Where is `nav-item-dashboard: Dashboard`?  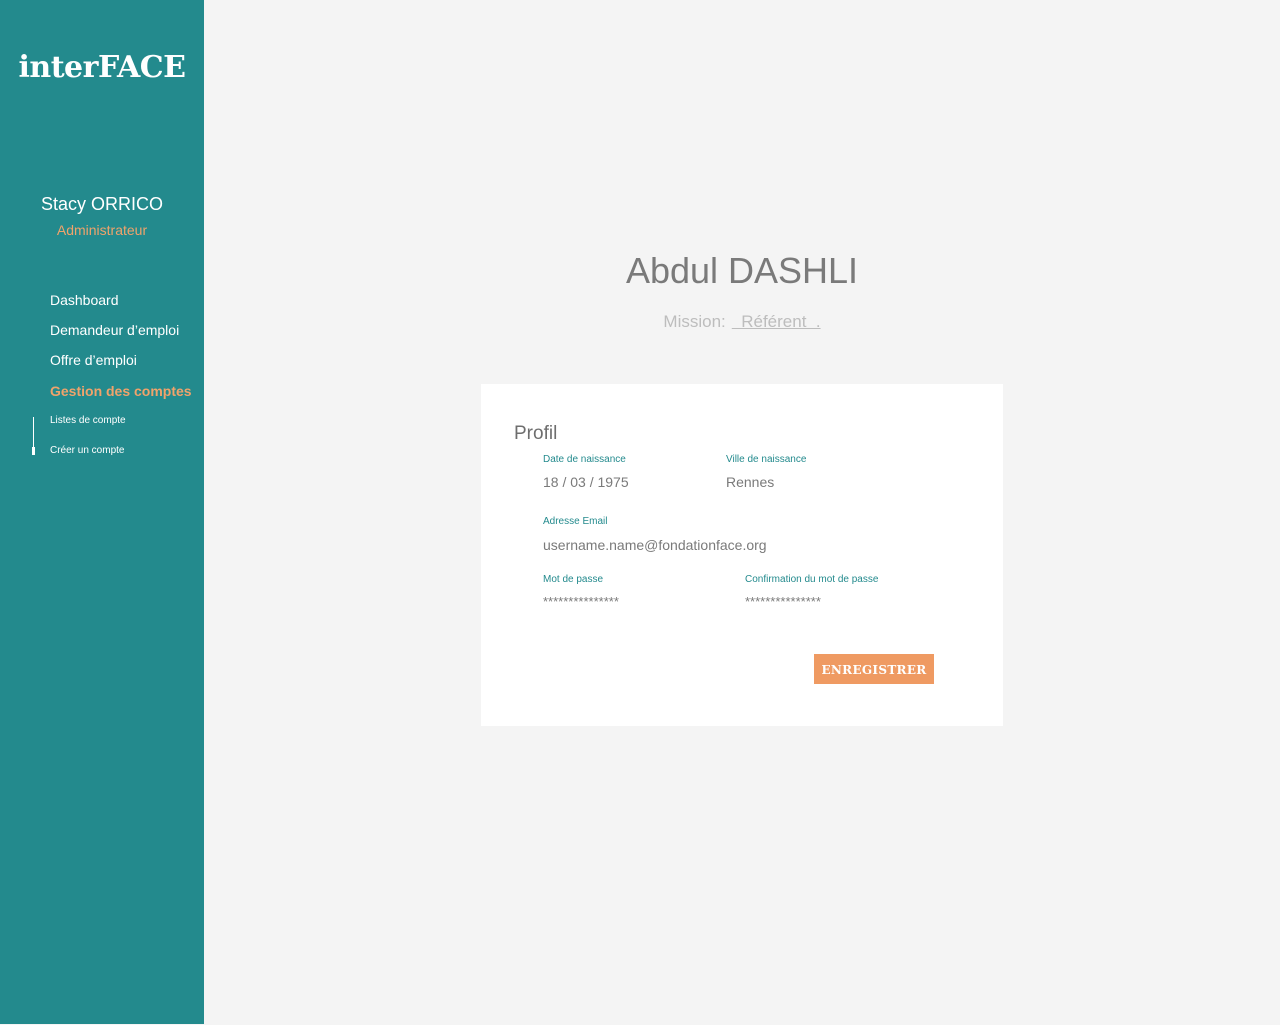
nav-item-dashboard: Dashboard is located at coordinates (84, 300).